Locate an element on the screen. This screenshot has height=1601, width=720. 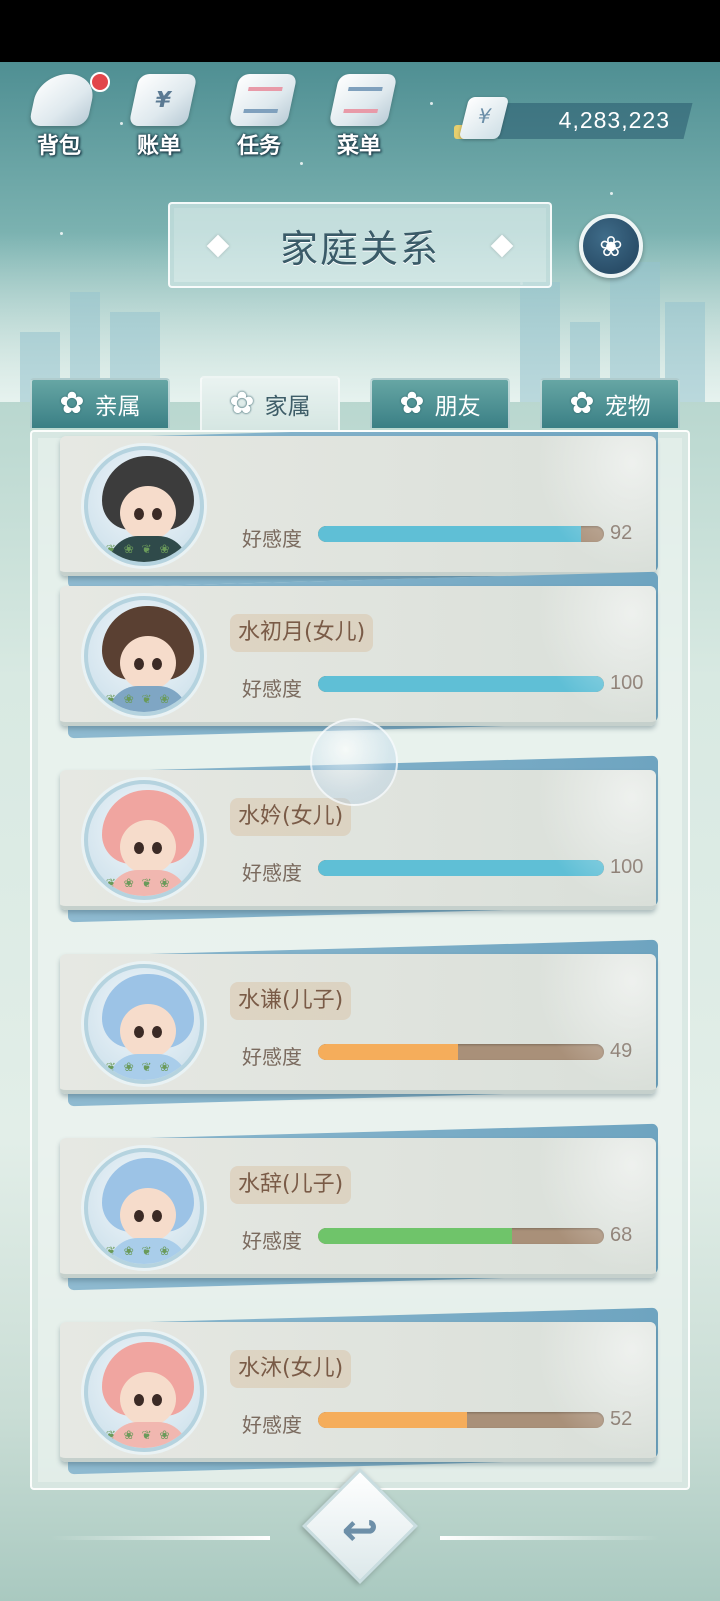
member-card: ❀ ❦ ❀ ❦ ❀ 好感度 92 is located at coordinates (360, 510).